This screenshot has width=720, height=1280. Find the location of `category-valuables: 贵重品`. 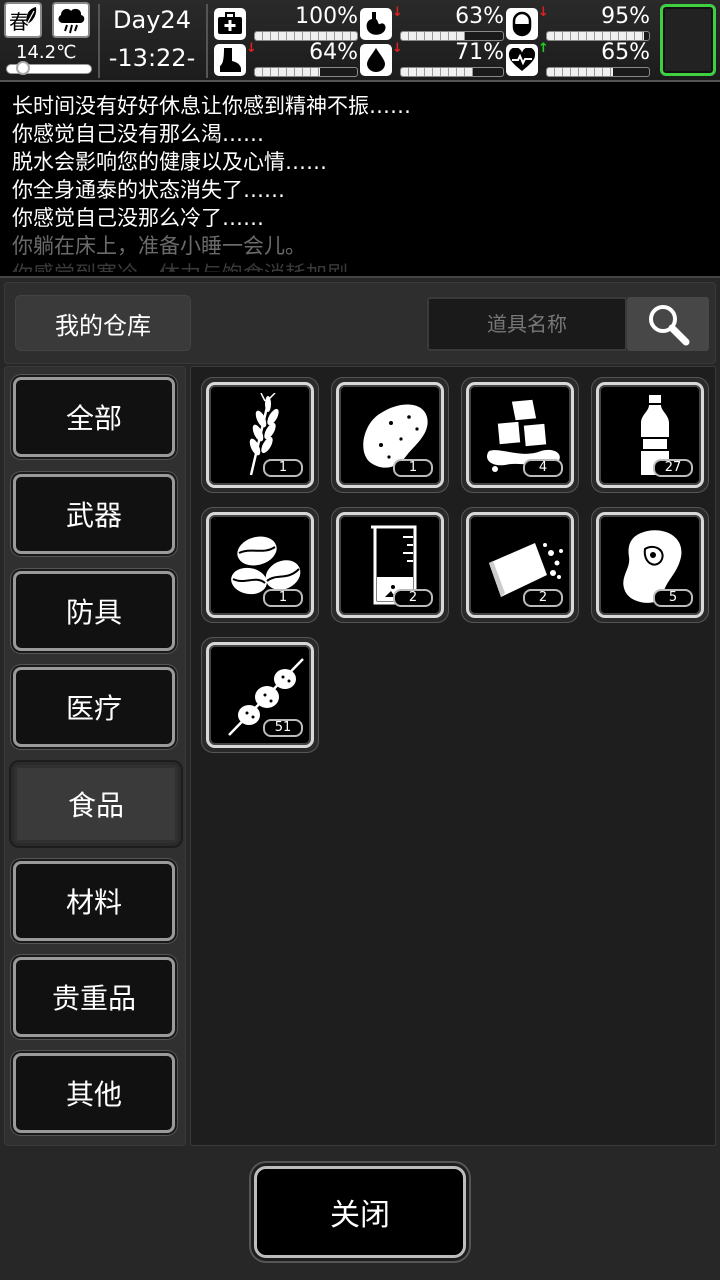

category-valuables: 贵重品 is located at coordinates (94, 997).